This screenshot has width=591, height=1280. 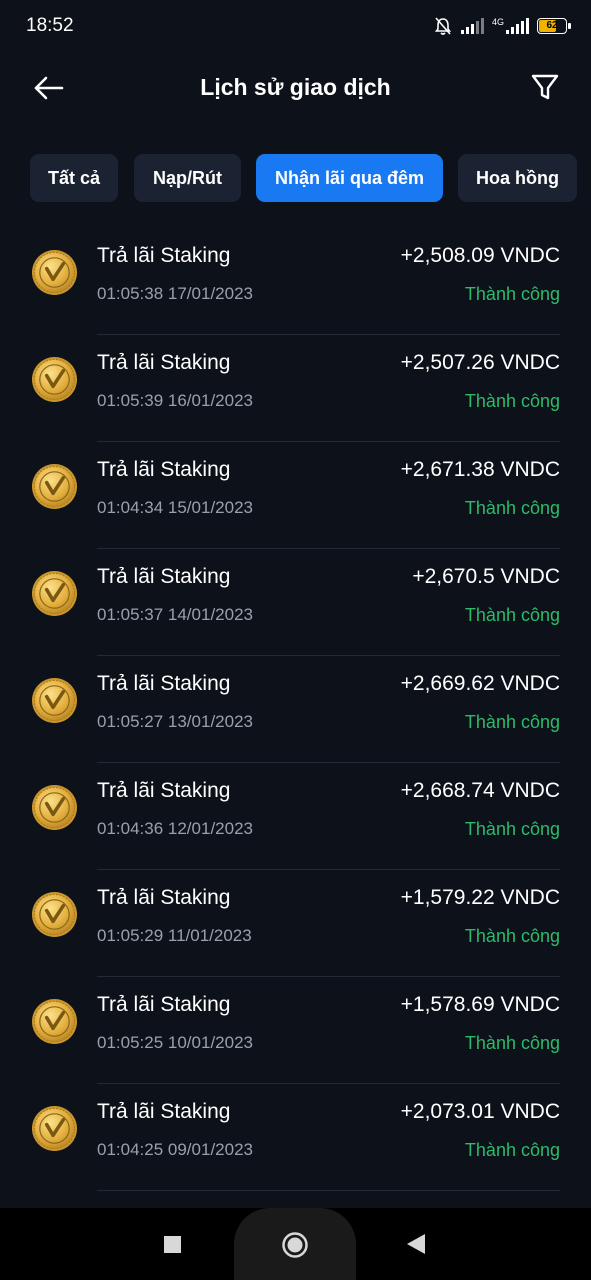 I want to click on transaction-time: 01:05:27 13/01/2023, so click(x=175, y=721).